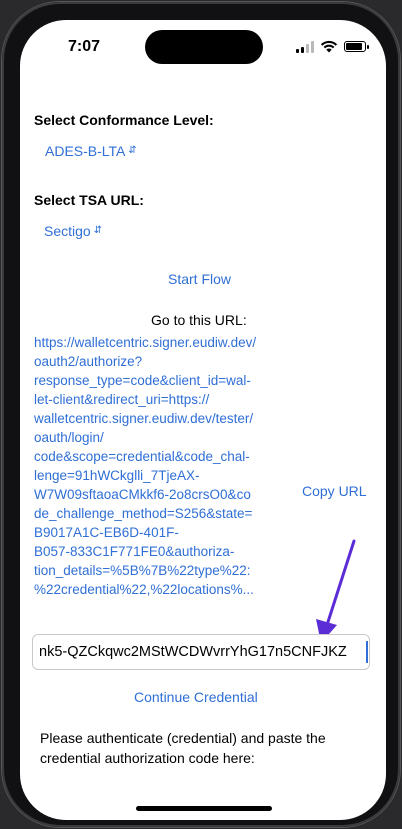 The width and height of the screenshot is (402, 829). I want to click on conformance-level-picker: ADES-B-LTA ⇵, so click(91, 151).